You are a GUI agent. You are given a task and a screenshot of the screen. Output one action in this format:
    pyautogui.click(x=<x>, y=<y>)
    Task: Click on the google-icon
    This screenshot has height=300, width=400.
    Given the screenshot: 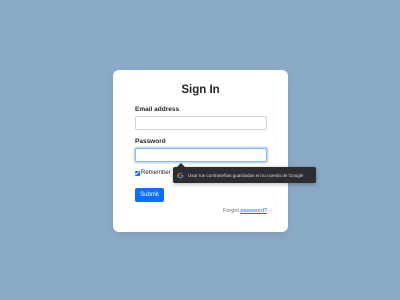 What is the action you would take?
    pyautogui.click(x=180, y=175)
    